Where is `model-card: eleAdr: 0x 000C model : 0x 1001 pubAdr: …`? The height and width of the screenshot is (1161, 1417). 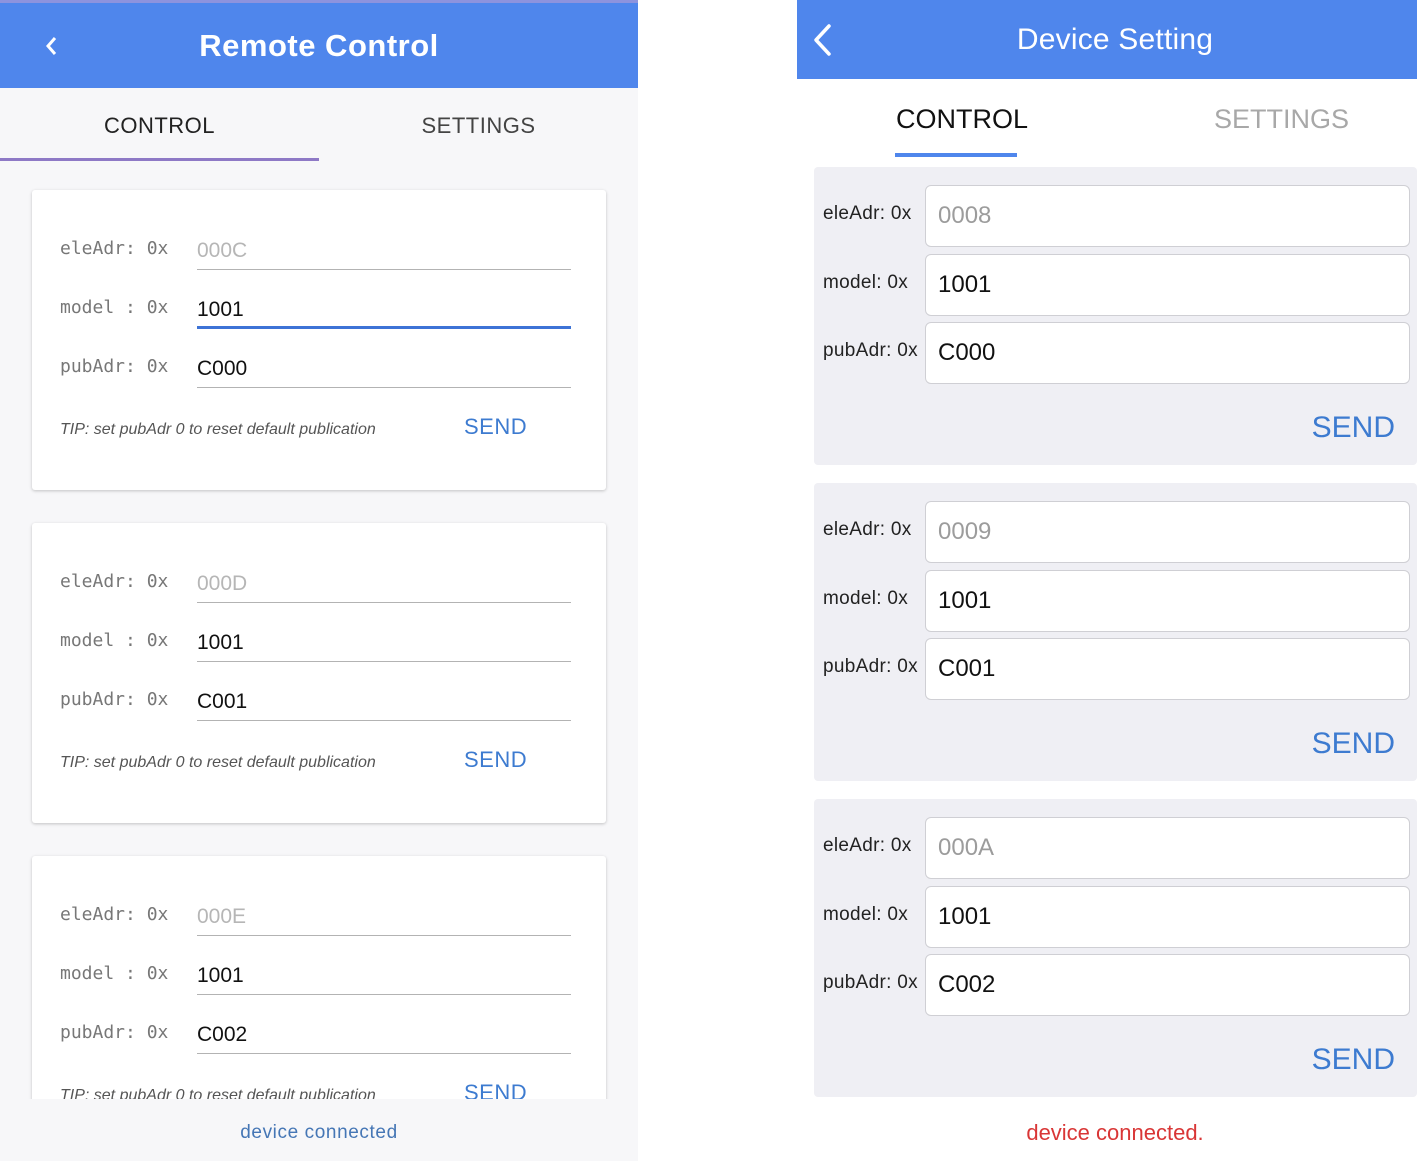
model-card: eleAdr: 0x 000C model : 0x 1001 pubAdr: … is located at coordinates (319, 340).